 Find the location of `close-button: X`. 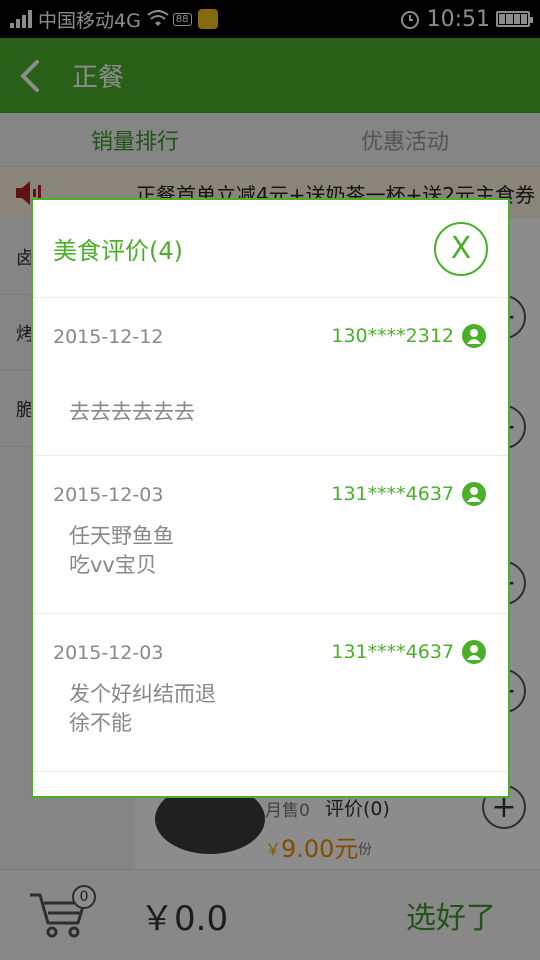

close-button: X is located at coordinates (461, 248).